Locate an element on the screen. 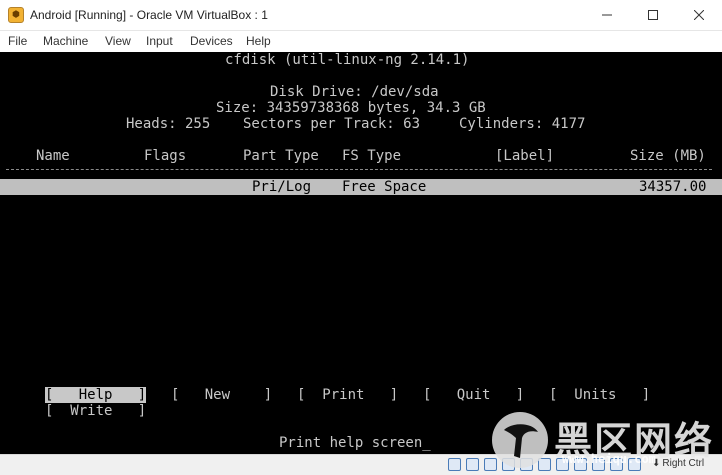 The width and height of the screenshot is (722, 475). new-button: [ New ] is located at coordinates (221, 395).